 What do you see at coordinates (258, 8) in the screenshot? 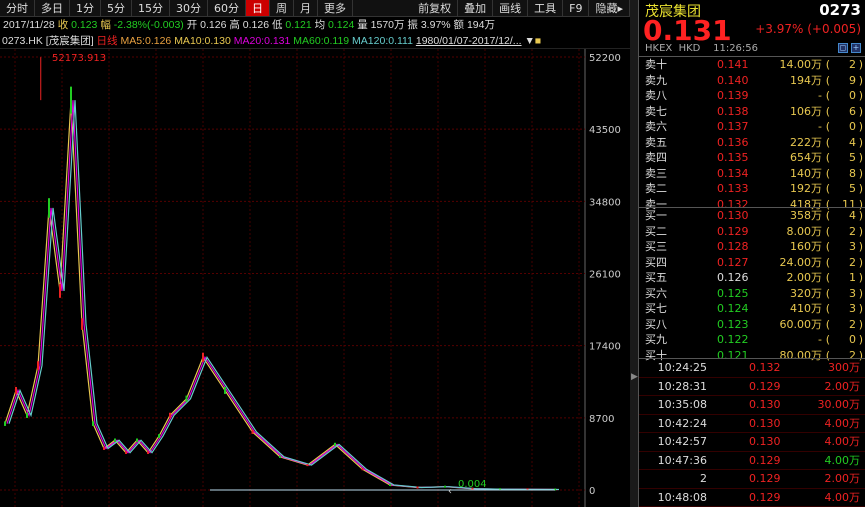
I see `period-tab: 日` at bounding box center [258, 8].